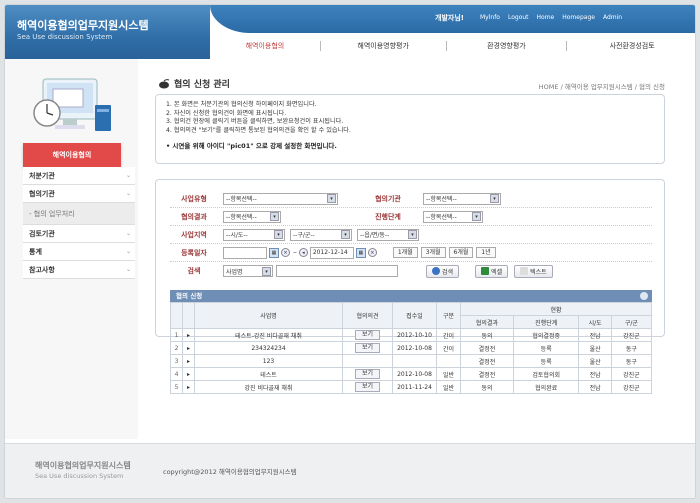 The width and height of the screenshot is (700, 503). What do you see at coordinates (433, 252) in the screenshot?
I see `period-3m-button: 3개월` at bounding box center [433, 252].